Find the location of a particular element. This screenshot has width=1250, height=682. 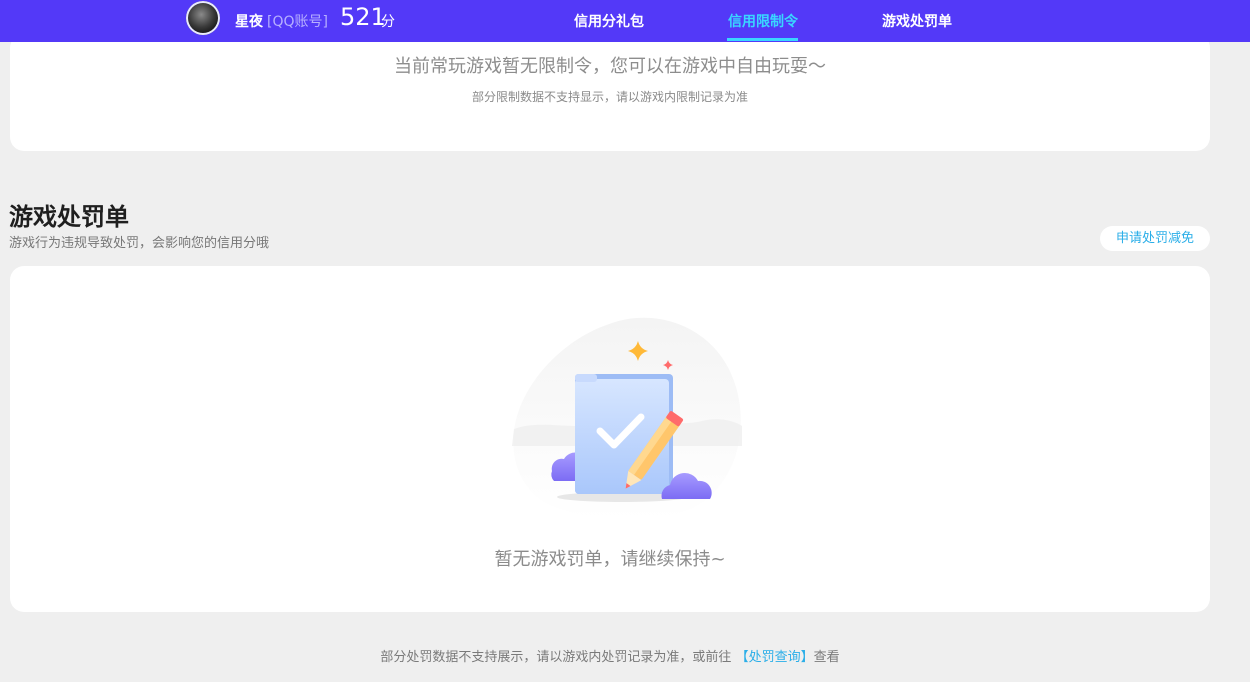

user-name: 星夜 is located at coordinates (249, 22).